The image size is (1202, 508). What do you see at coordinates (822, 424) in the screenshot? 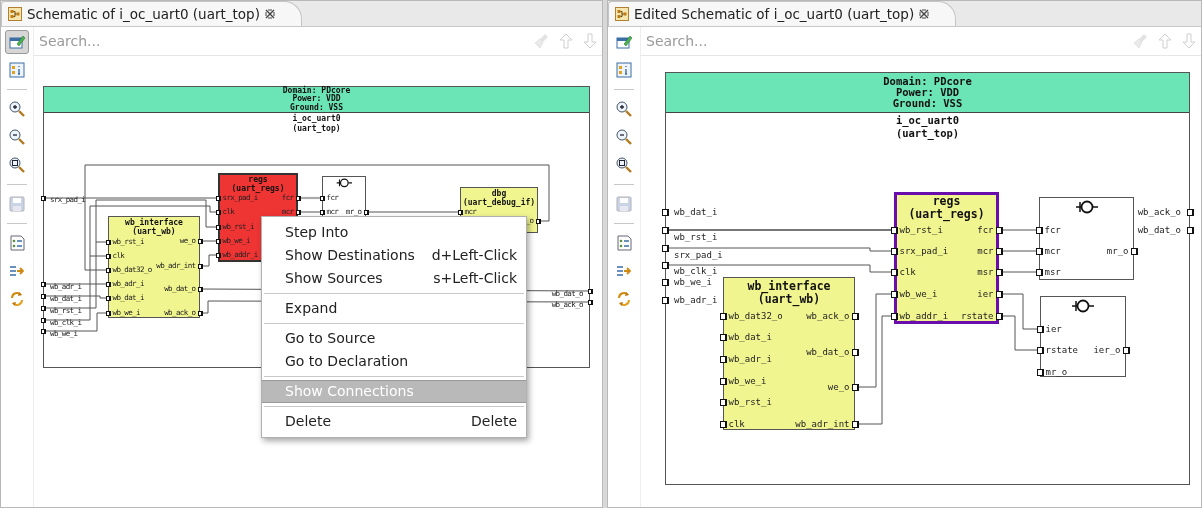
I see `pin-label: wb_adr_int` at bounding box center [822, 424].